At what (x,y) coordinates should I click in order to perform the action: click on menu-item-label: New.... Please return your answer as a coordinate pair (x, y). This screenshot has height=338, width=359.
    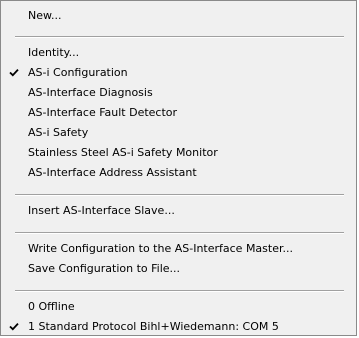
    Looking at the image, I should click on (45, 15).